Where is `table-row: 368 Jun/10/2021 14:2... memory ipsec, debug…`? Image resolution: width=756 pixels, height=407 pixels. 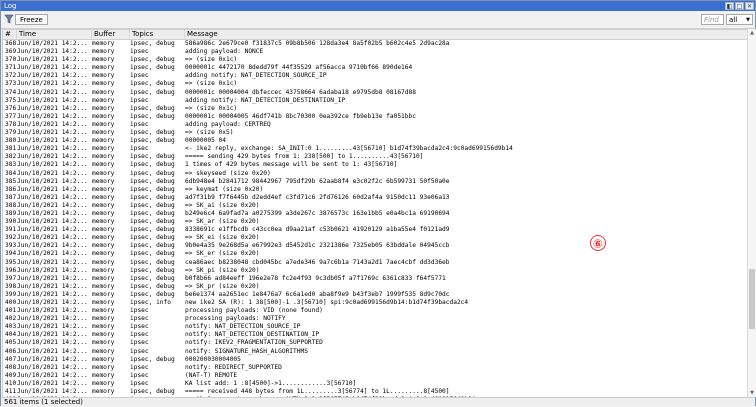 table-row: 368 Jun/10/2021 14:2... memory ipsec, debug… is located at coordinates (375, 44).